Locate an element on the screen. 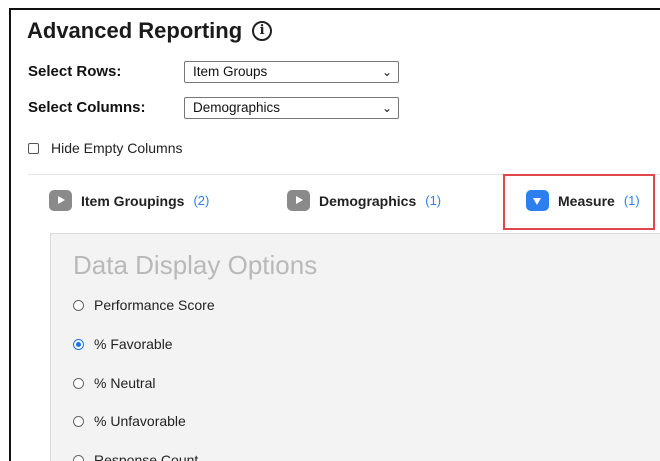 Image resolution: width=660 pixels, height=461 pixels. page-title: Advanced Reporting i is located at coordinates (150, 31).